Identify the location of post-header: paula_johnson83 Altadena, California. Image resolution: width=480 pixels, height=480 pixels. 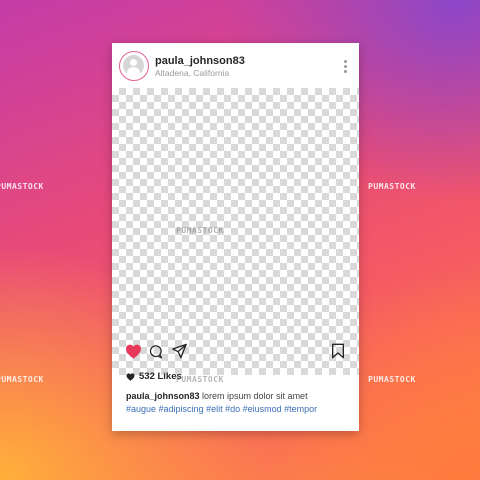
(235, 65).